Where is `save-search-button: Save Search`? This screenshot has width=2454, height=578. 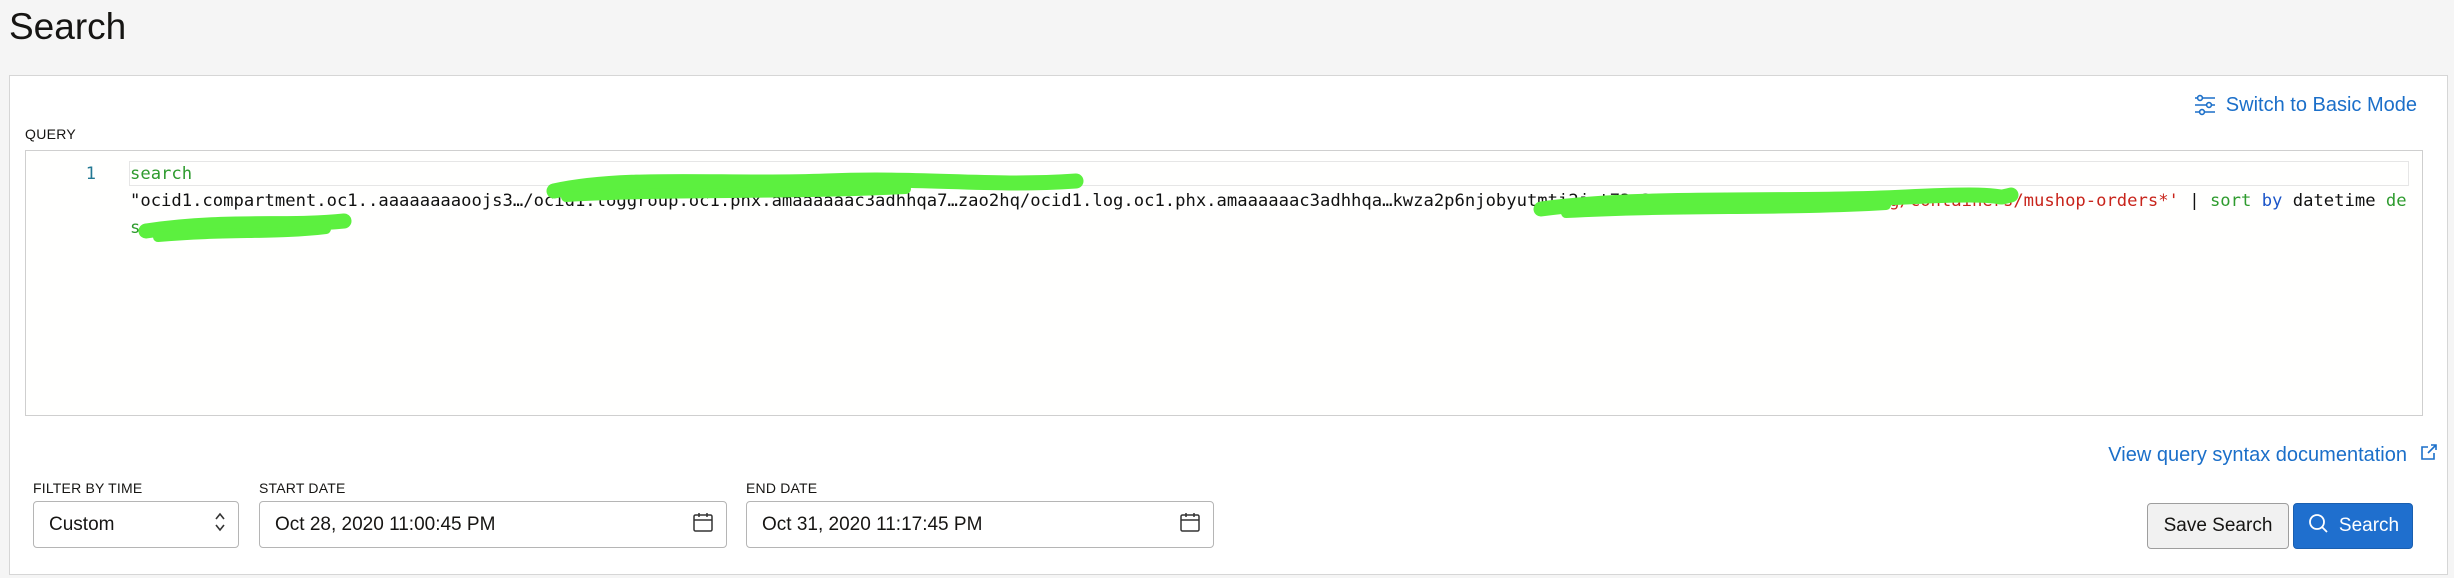
save-search-button: Save Search is located at coordinates (2218, 526).